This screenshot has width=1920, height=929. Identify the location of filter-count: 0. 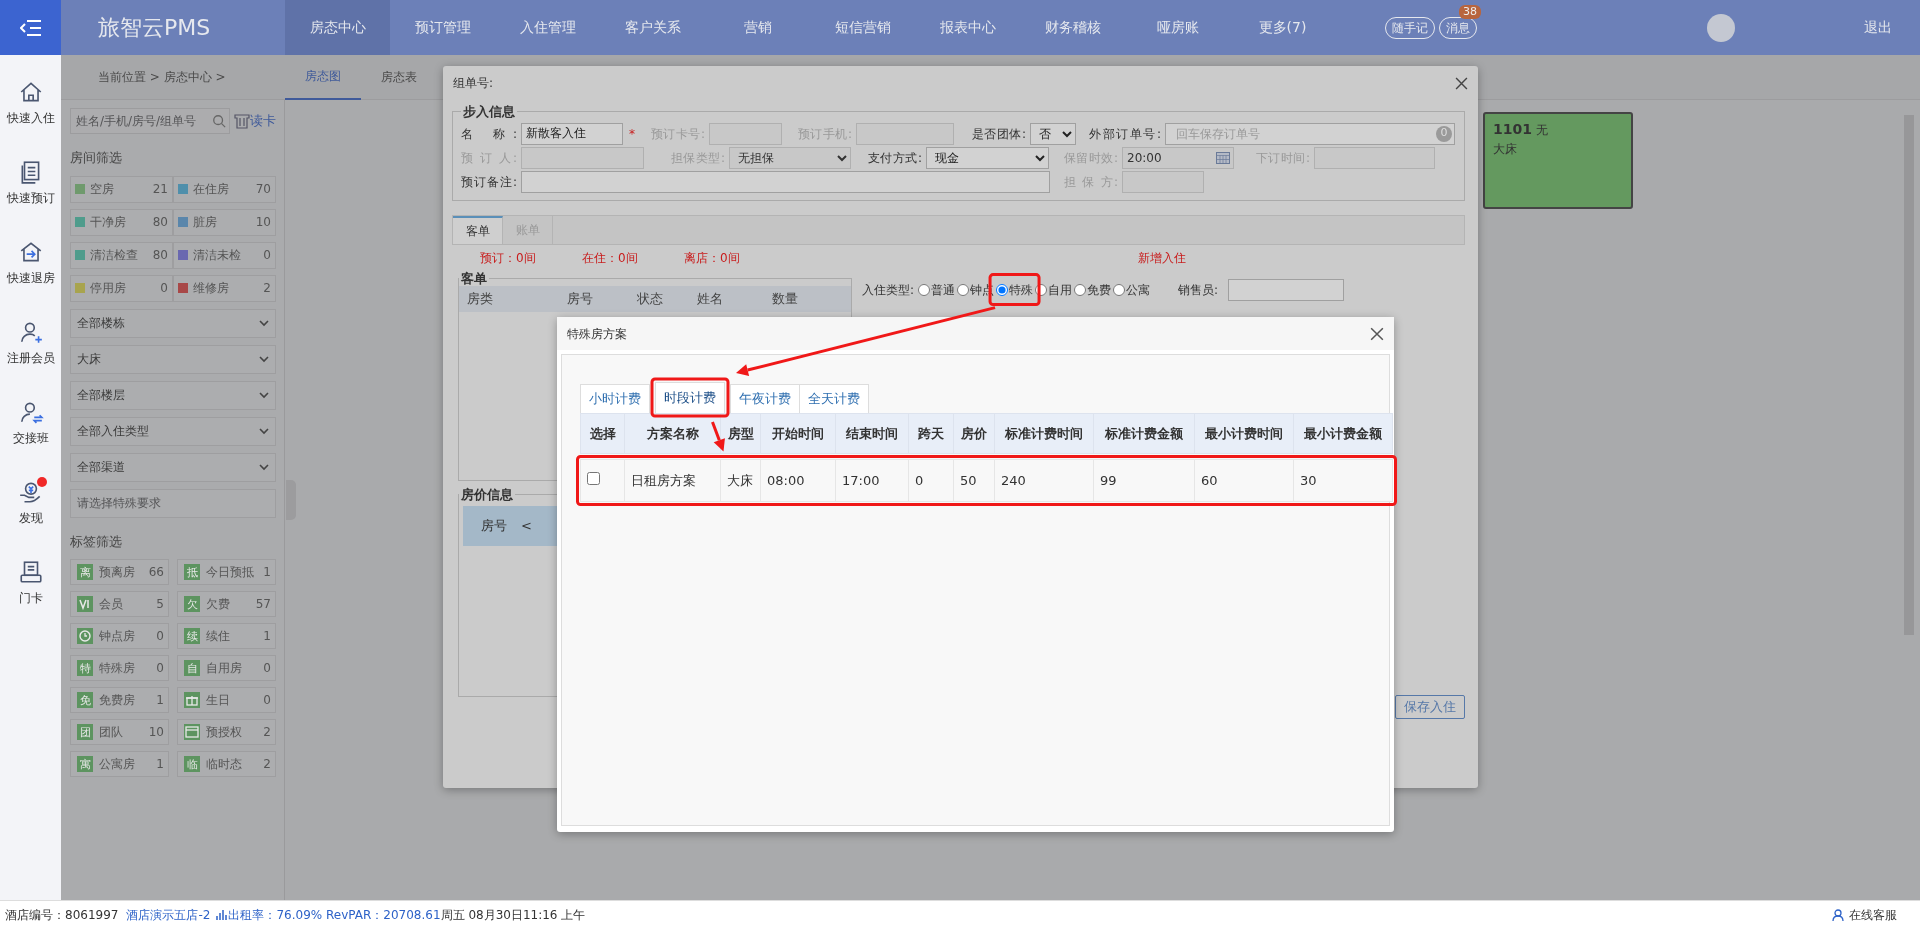
(267, 255).